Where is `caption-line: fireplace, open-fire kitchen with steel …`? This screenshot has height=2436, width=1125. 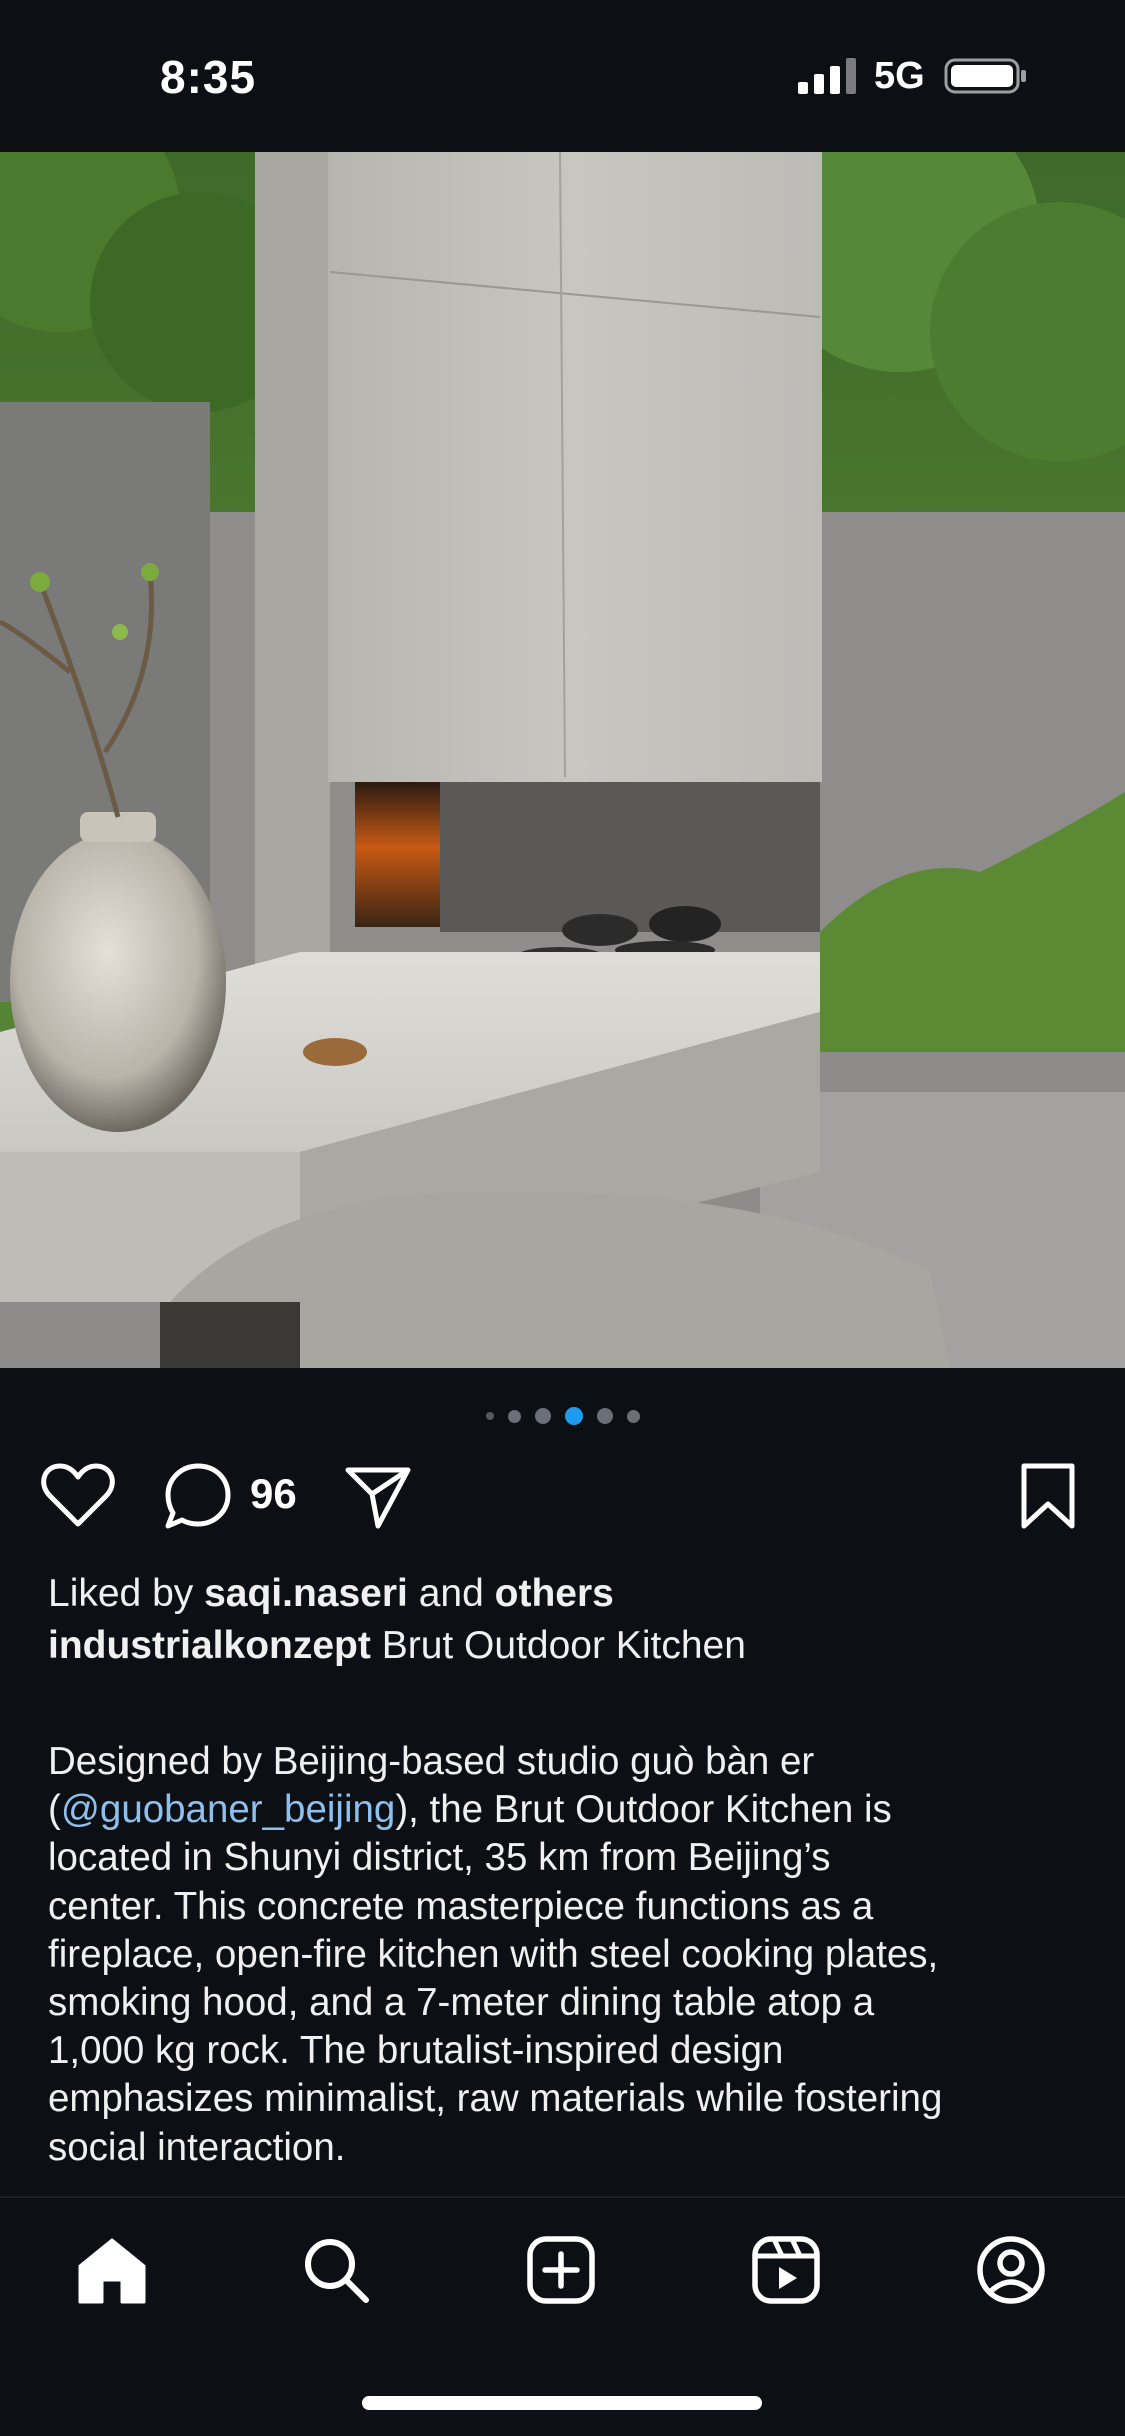
caption-line: fireplace, open-fire kitchen with steel … is located at coordinates (493, 1954).